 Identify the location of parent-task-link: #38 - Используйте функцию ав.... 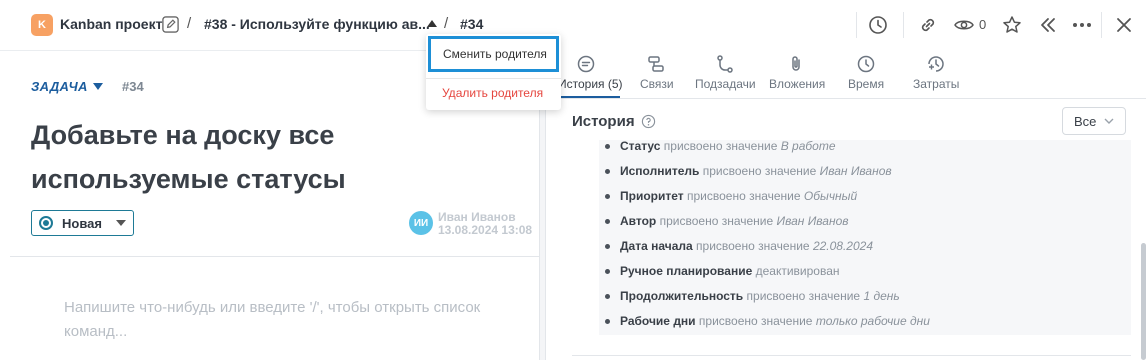
(317, 24).